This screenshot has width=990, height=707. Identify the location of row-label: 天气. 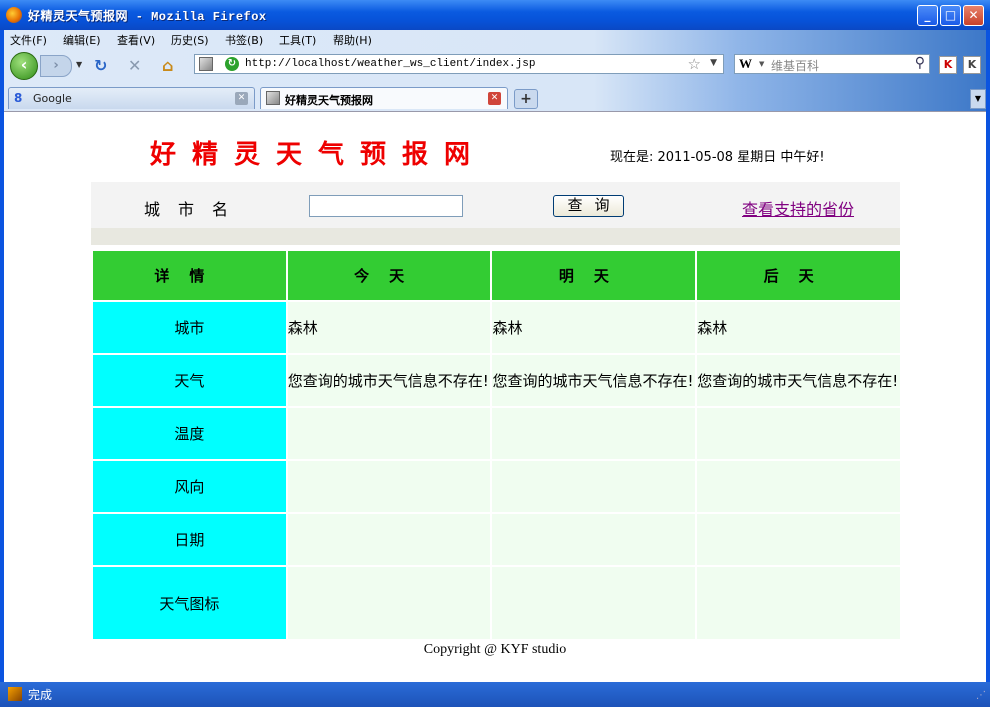
(189, 380).